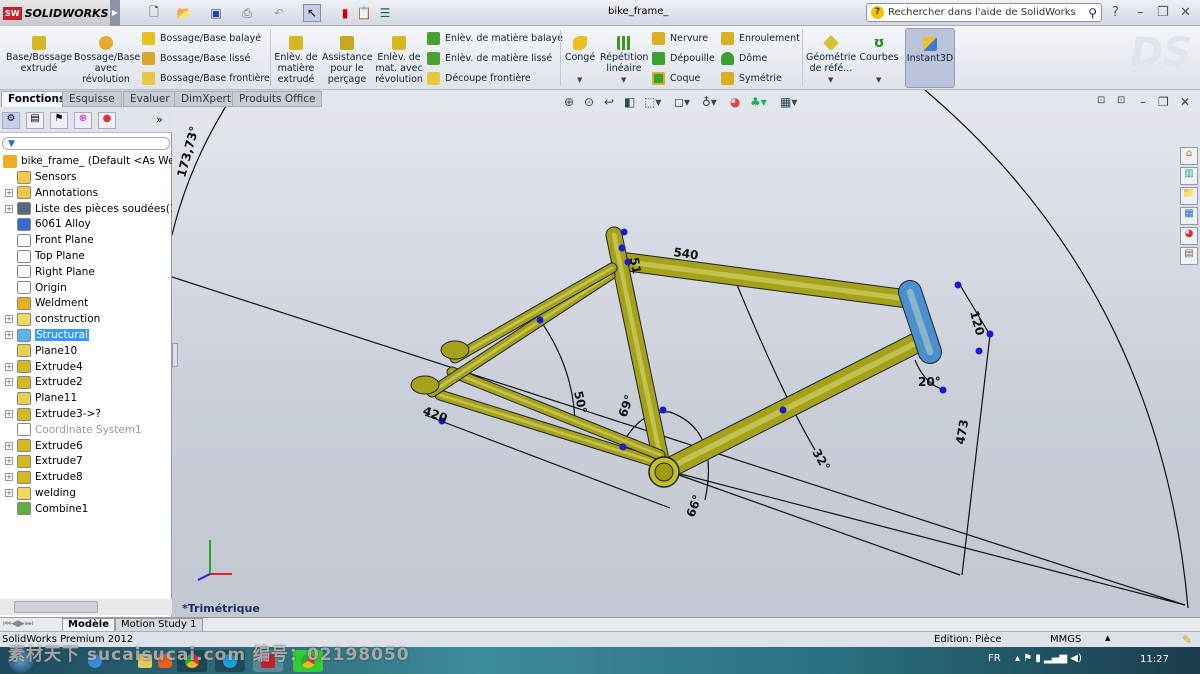  Describe the element at coordinates (42, 256) in the screenshot. I see `tree-item: Top Plane` at that location.